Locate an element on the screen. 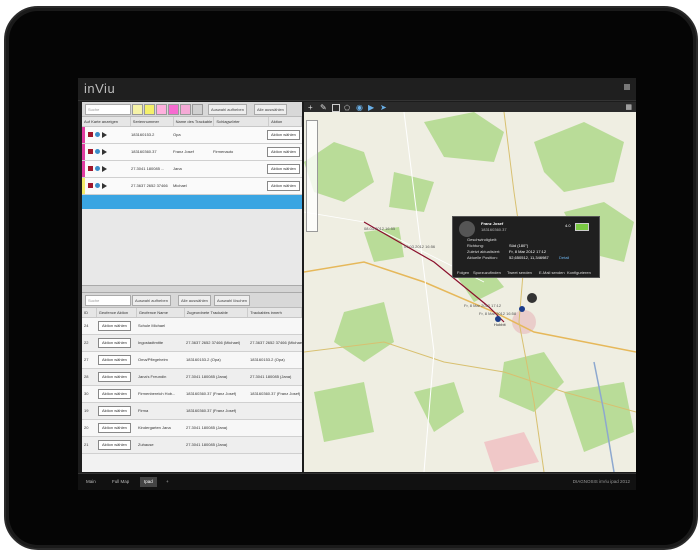  column-header: Trackables innerh is located at coordinates (275, 312).